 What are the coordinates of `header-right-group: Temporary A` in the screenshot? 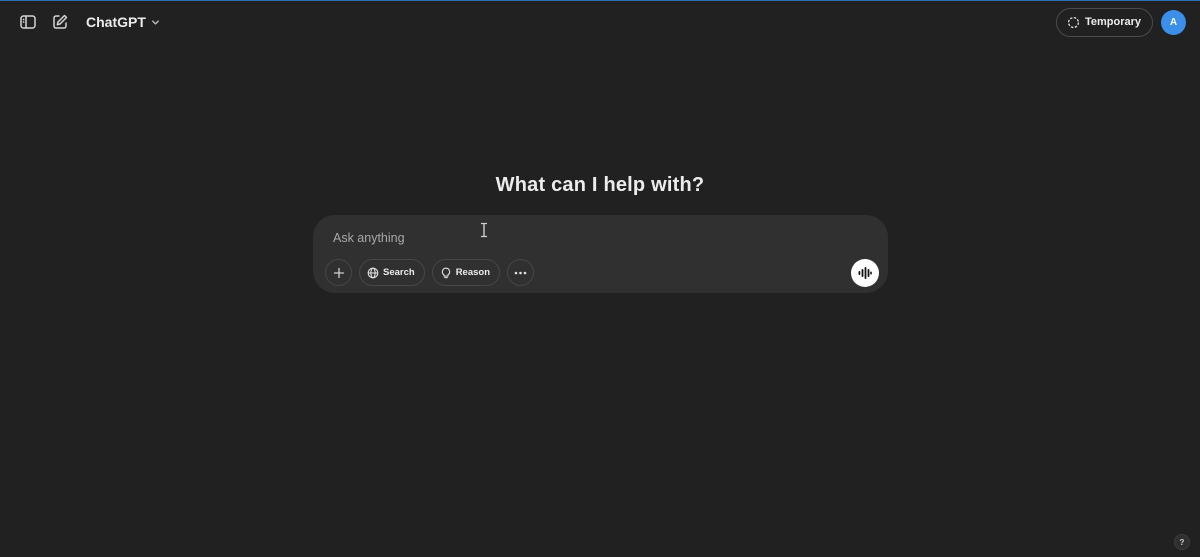 It's located at (1120, 22).